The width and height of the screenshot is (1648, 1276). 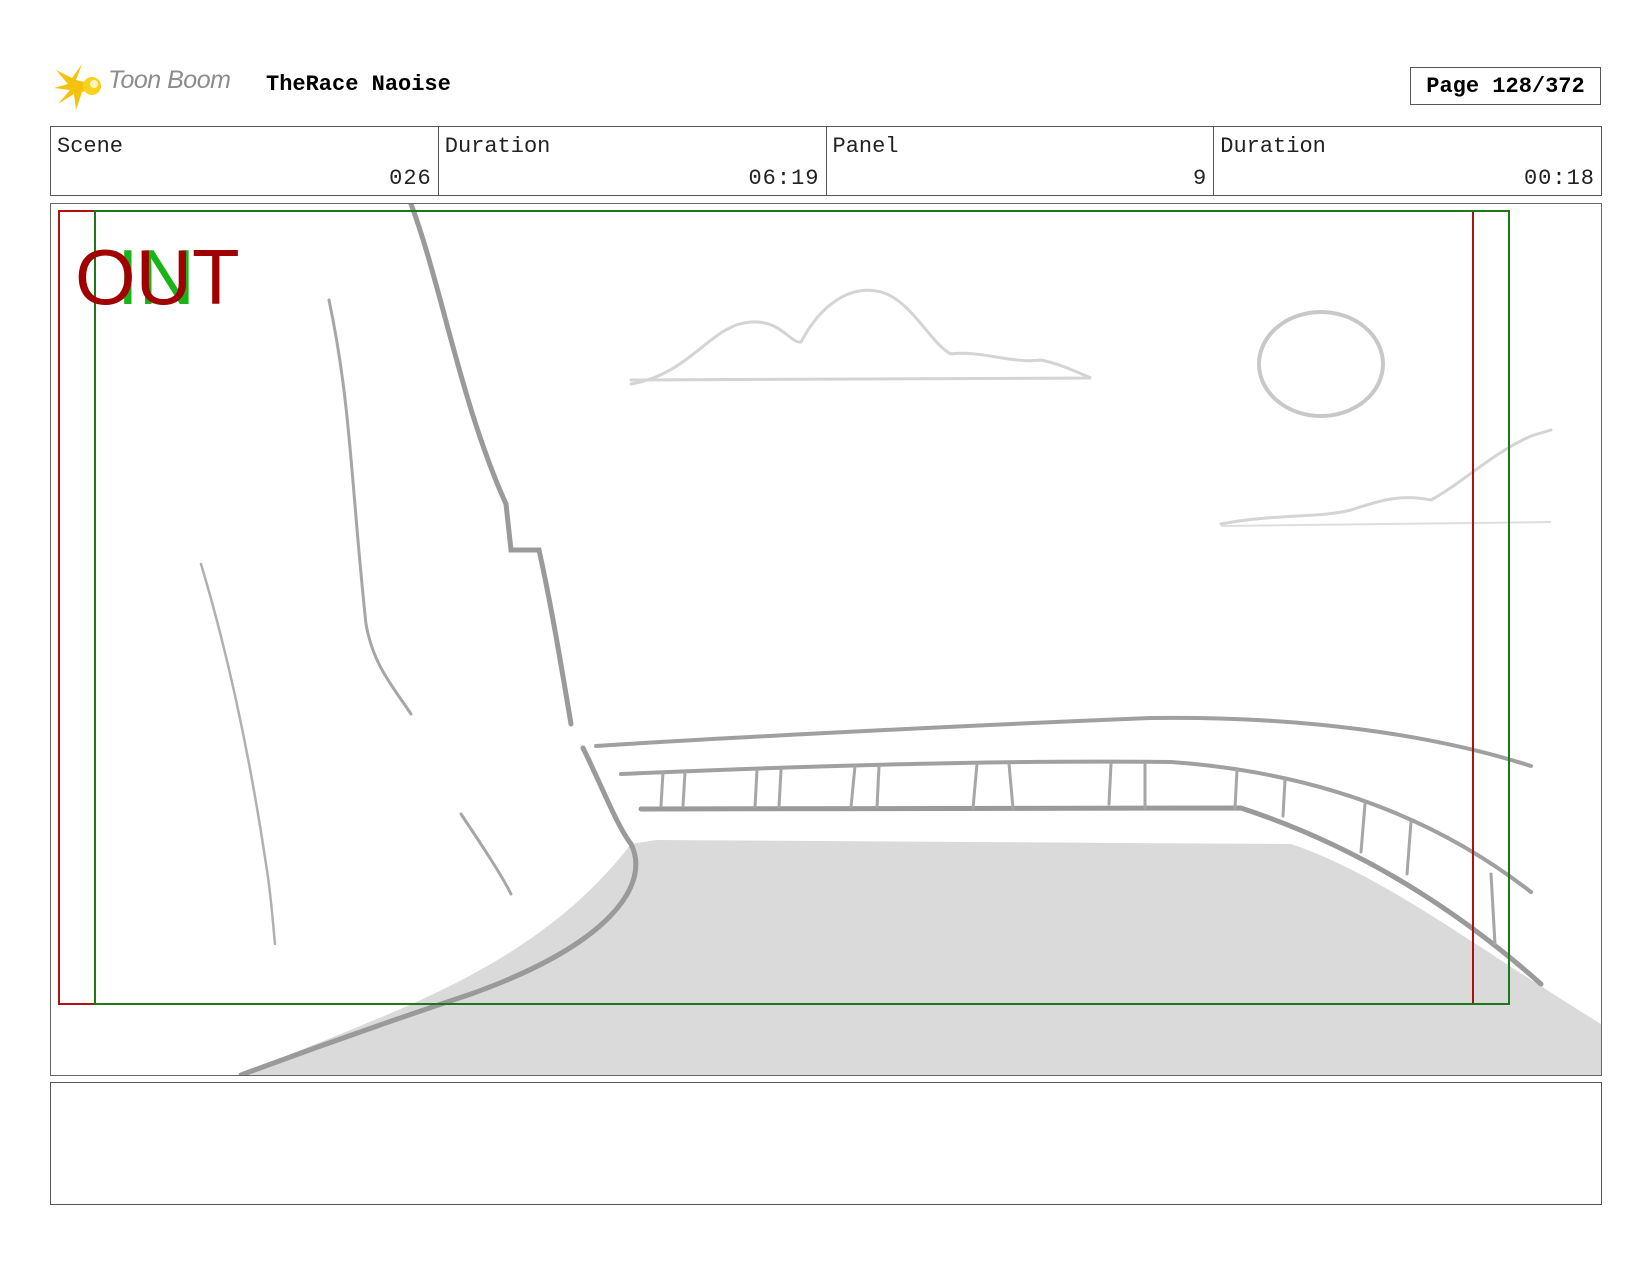 I want to click on scene-duration-value: 06:19, so click(x=784, y=178).